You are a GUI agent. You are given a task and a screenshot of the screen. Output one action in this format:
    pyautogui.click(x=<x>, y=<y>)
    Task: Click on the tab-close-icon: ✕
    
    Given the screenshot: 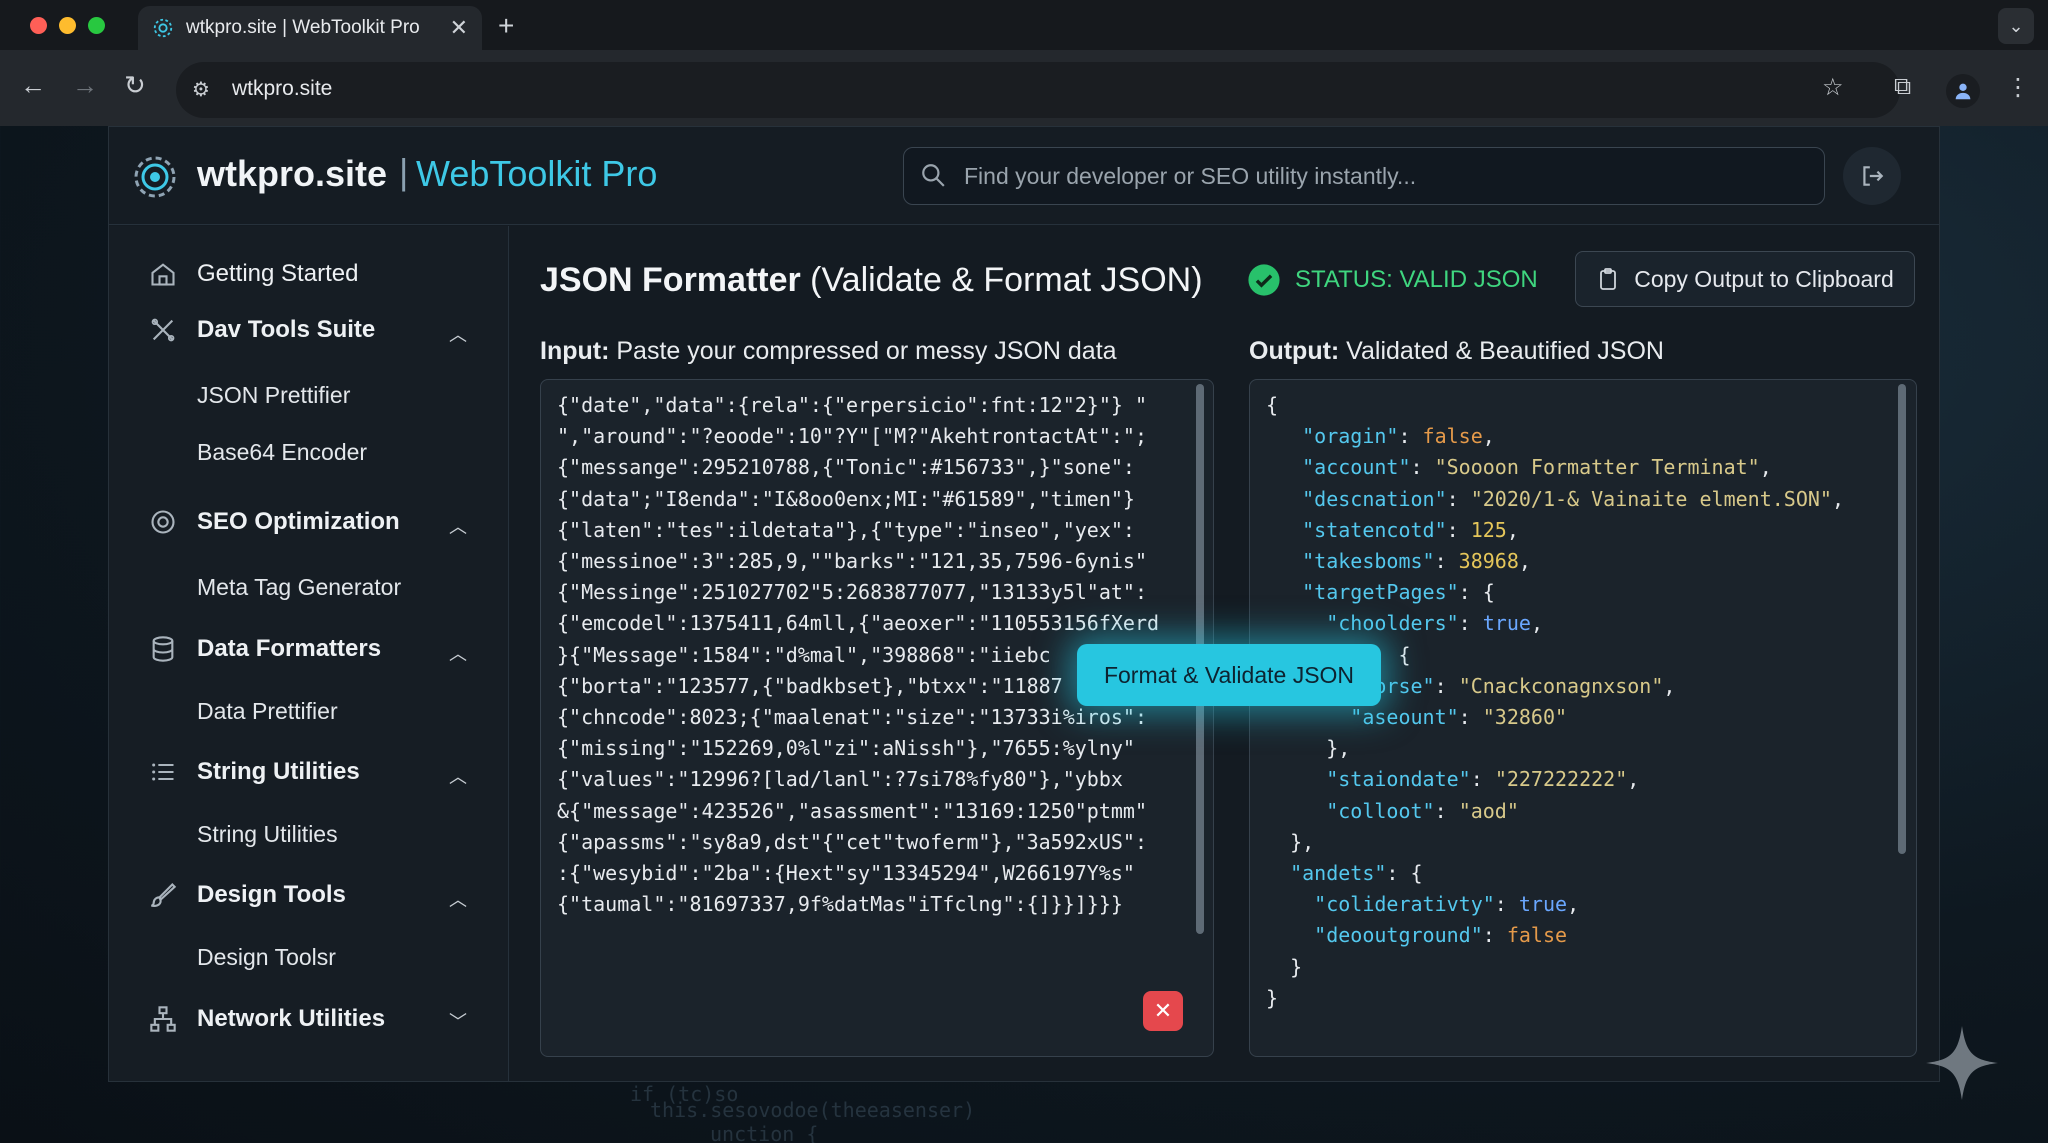 What is the action you would take?
    pyautogui.click(x=459, y=28)
    